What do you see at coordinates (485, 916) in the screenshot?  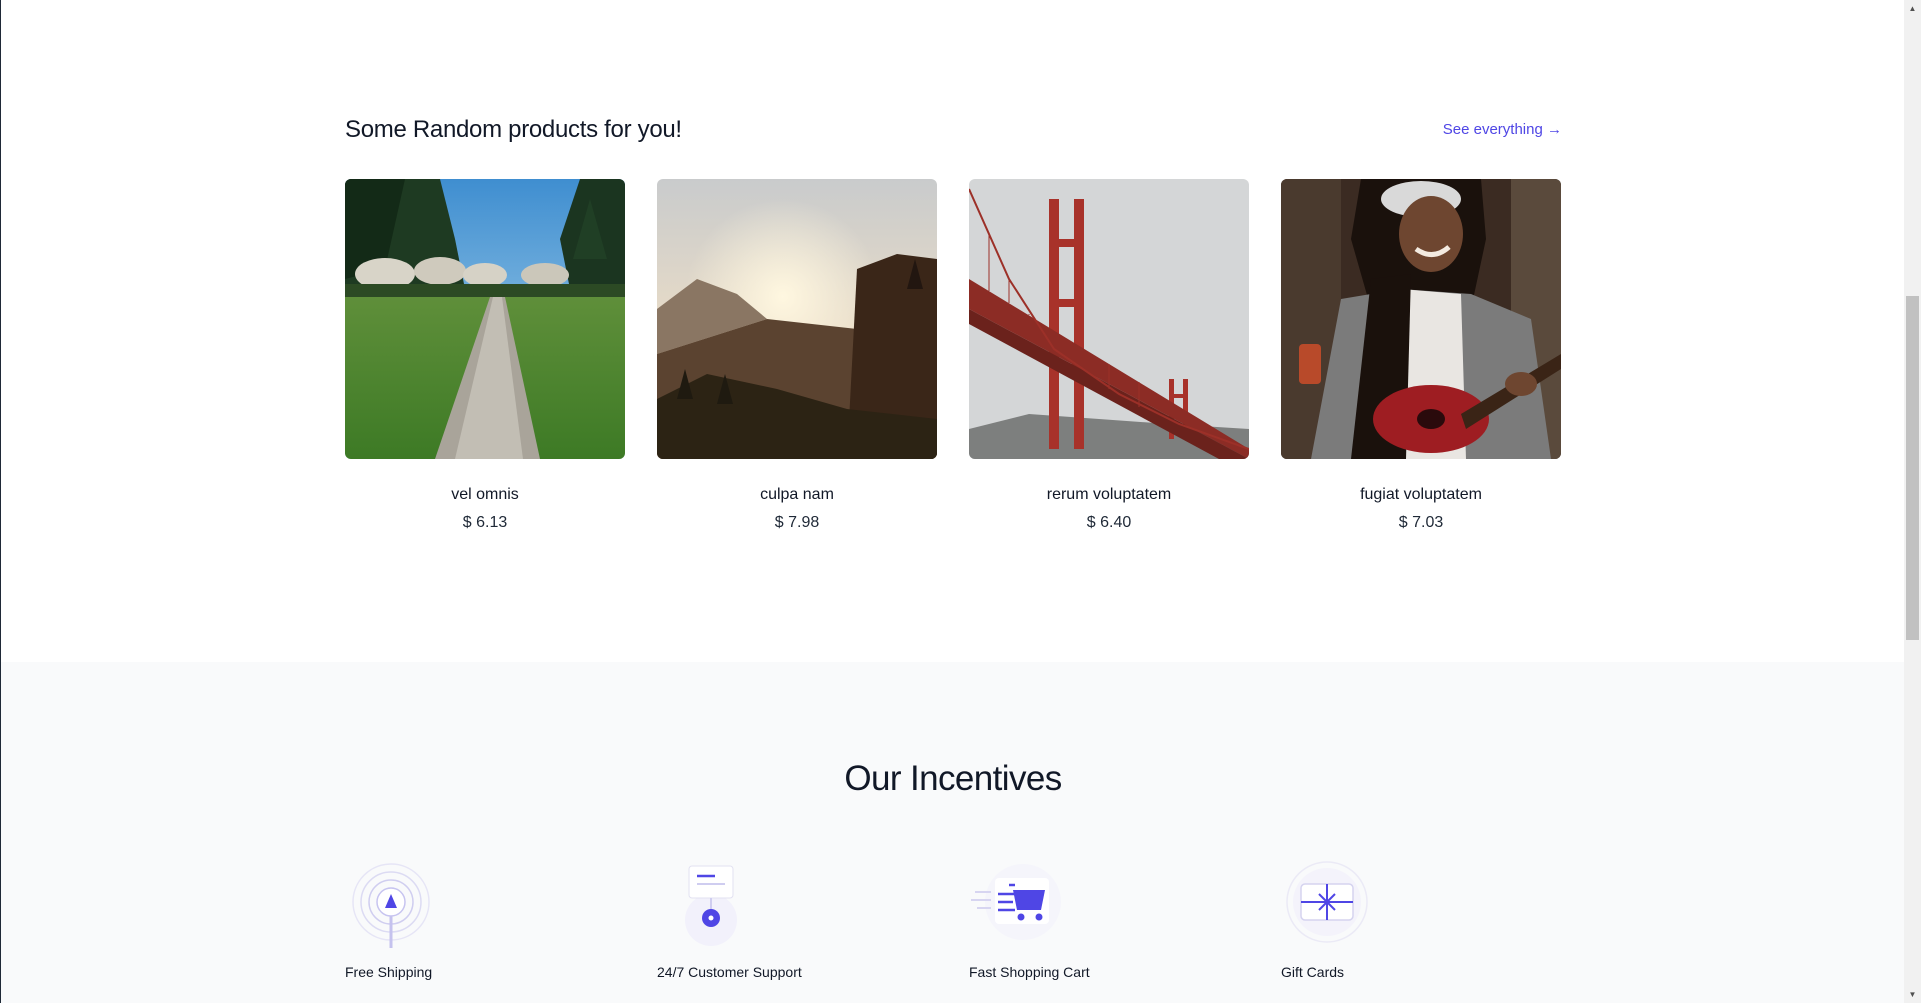 I see `incentive-item: Free Shipping` at bounding box center [485, 916].